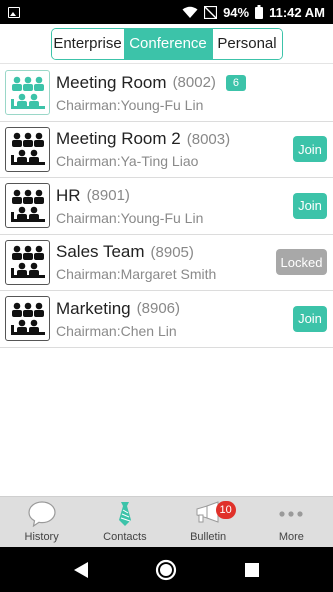 The image size is (333, 592). Describe the element at coordinates (297, 12) in the screenshot. I see `clock: 11:42 AM` at that location.